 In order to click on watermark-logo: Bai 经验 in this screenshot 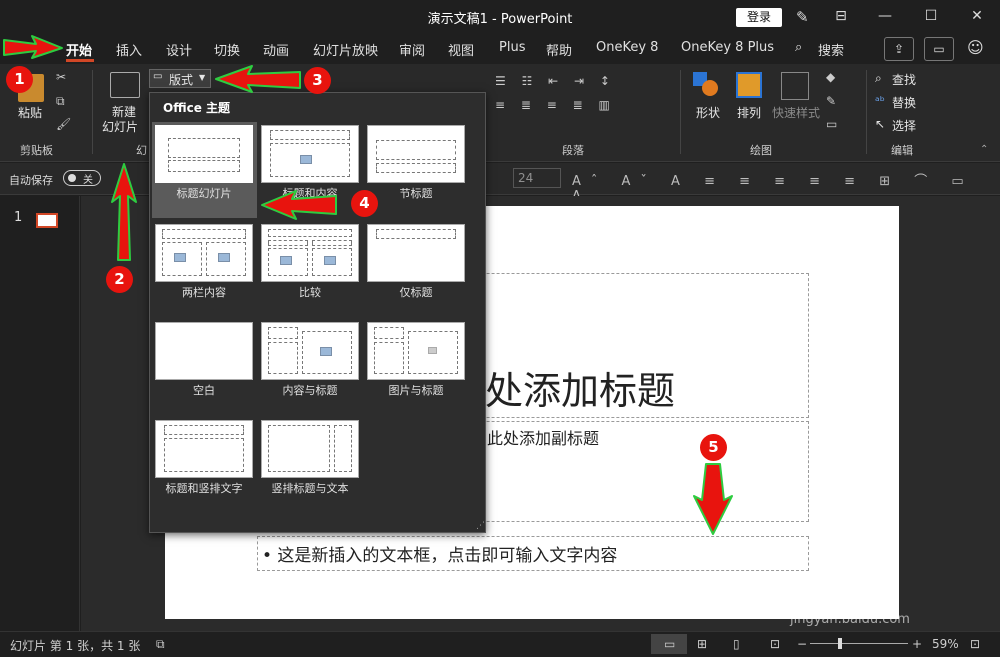, I will do `click(824, 597)`.